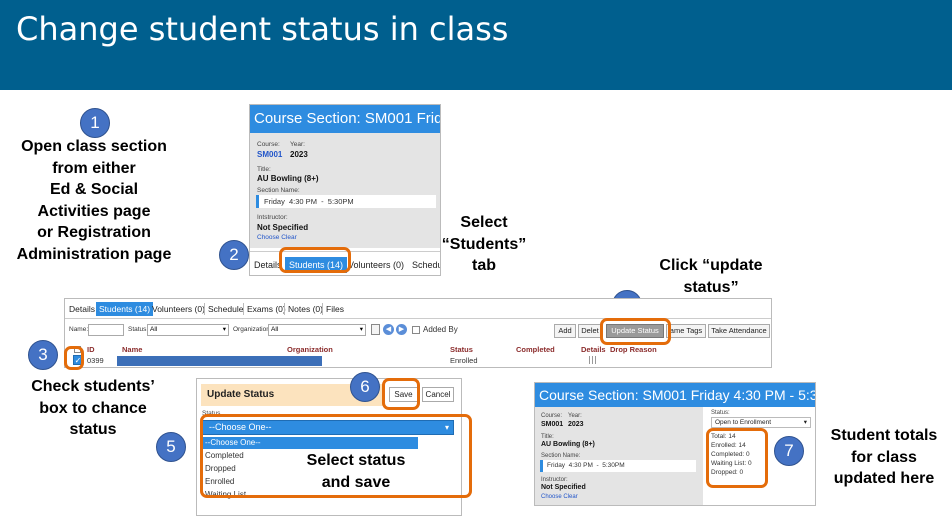 This screenshot has height=526, width=952. Describe the element at coordinates (43, 355) in the screenshot. I see `callout-3: 3` at that location.